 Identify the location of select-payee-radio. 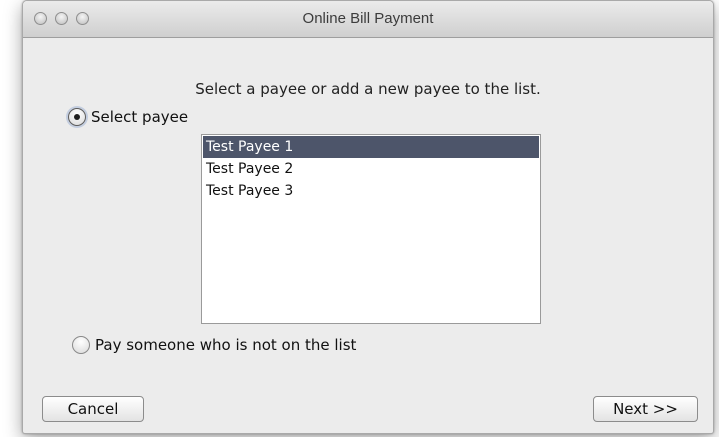
(77, 117).